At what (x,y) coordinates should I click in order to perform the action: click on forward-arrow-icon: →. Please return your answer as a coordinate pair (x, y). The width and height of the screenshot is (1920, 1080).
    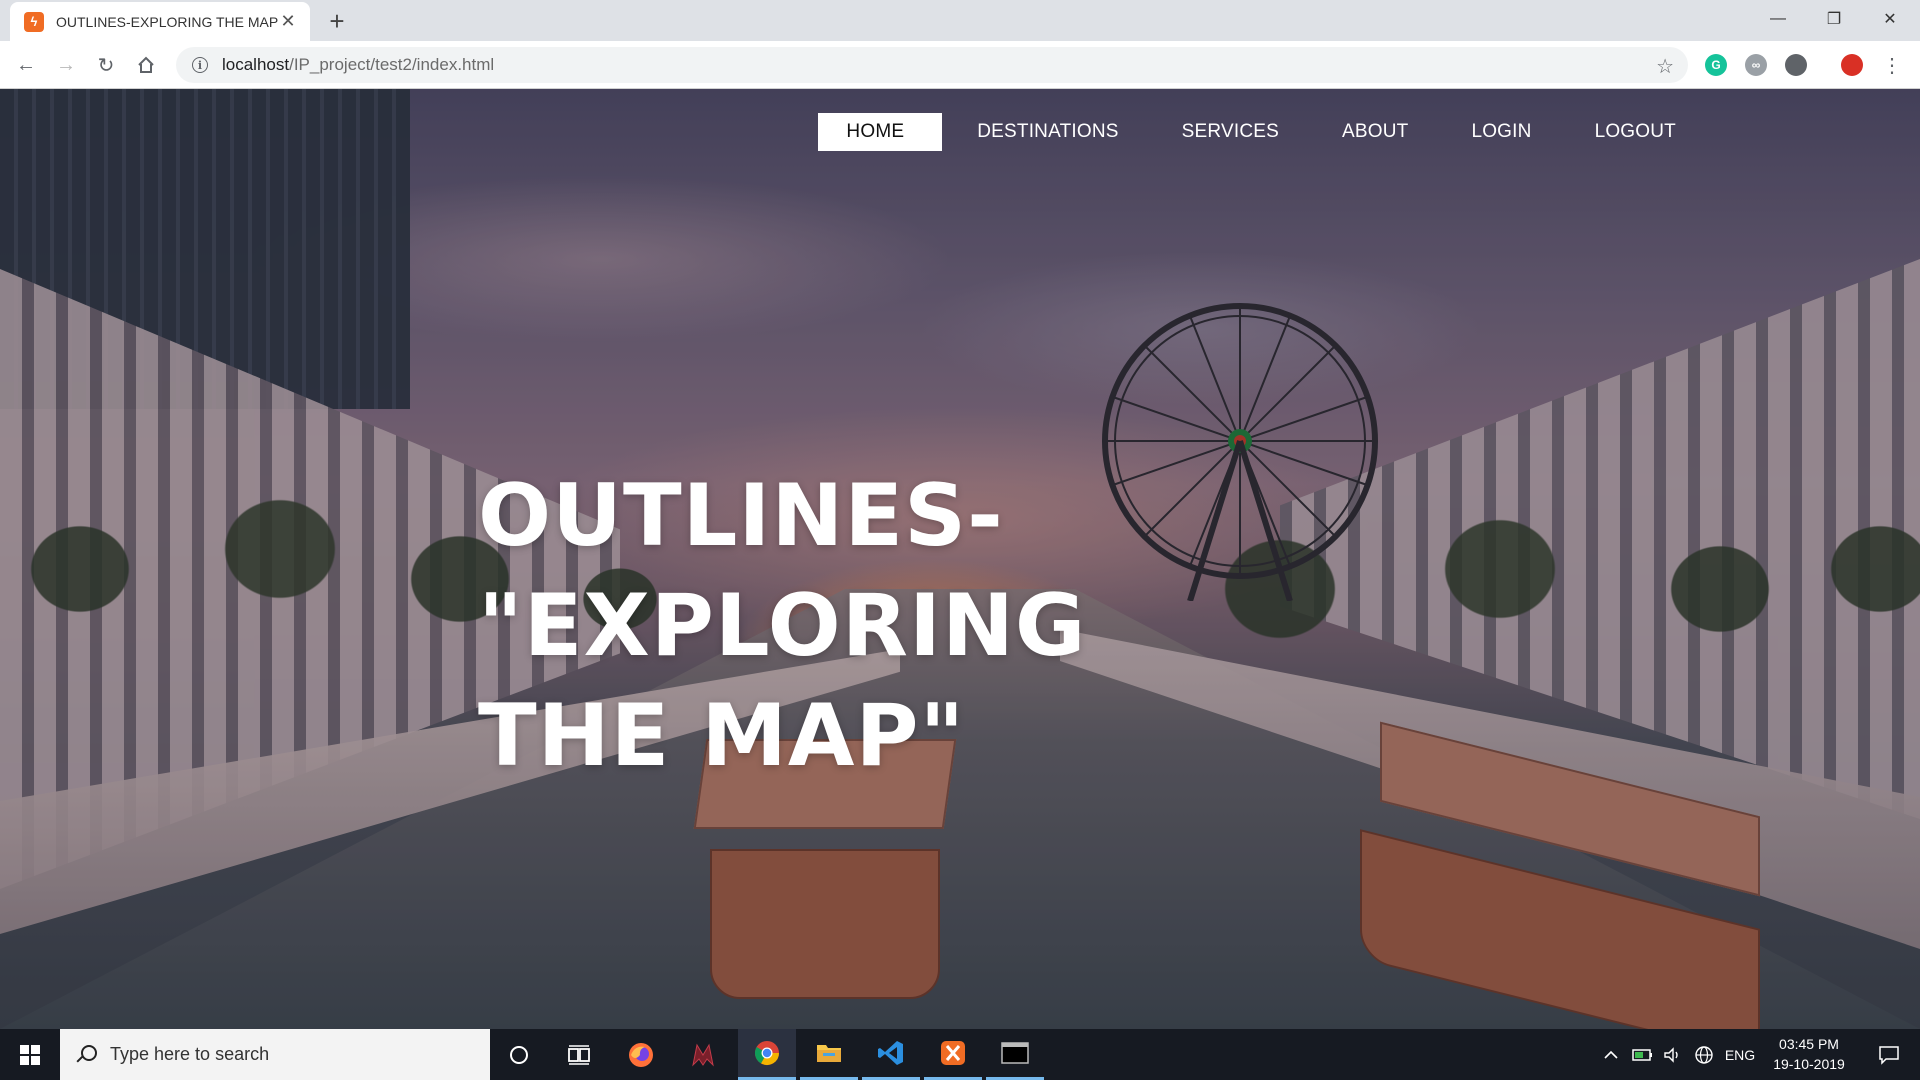
    Looking at the image, I should click on (66, 65).